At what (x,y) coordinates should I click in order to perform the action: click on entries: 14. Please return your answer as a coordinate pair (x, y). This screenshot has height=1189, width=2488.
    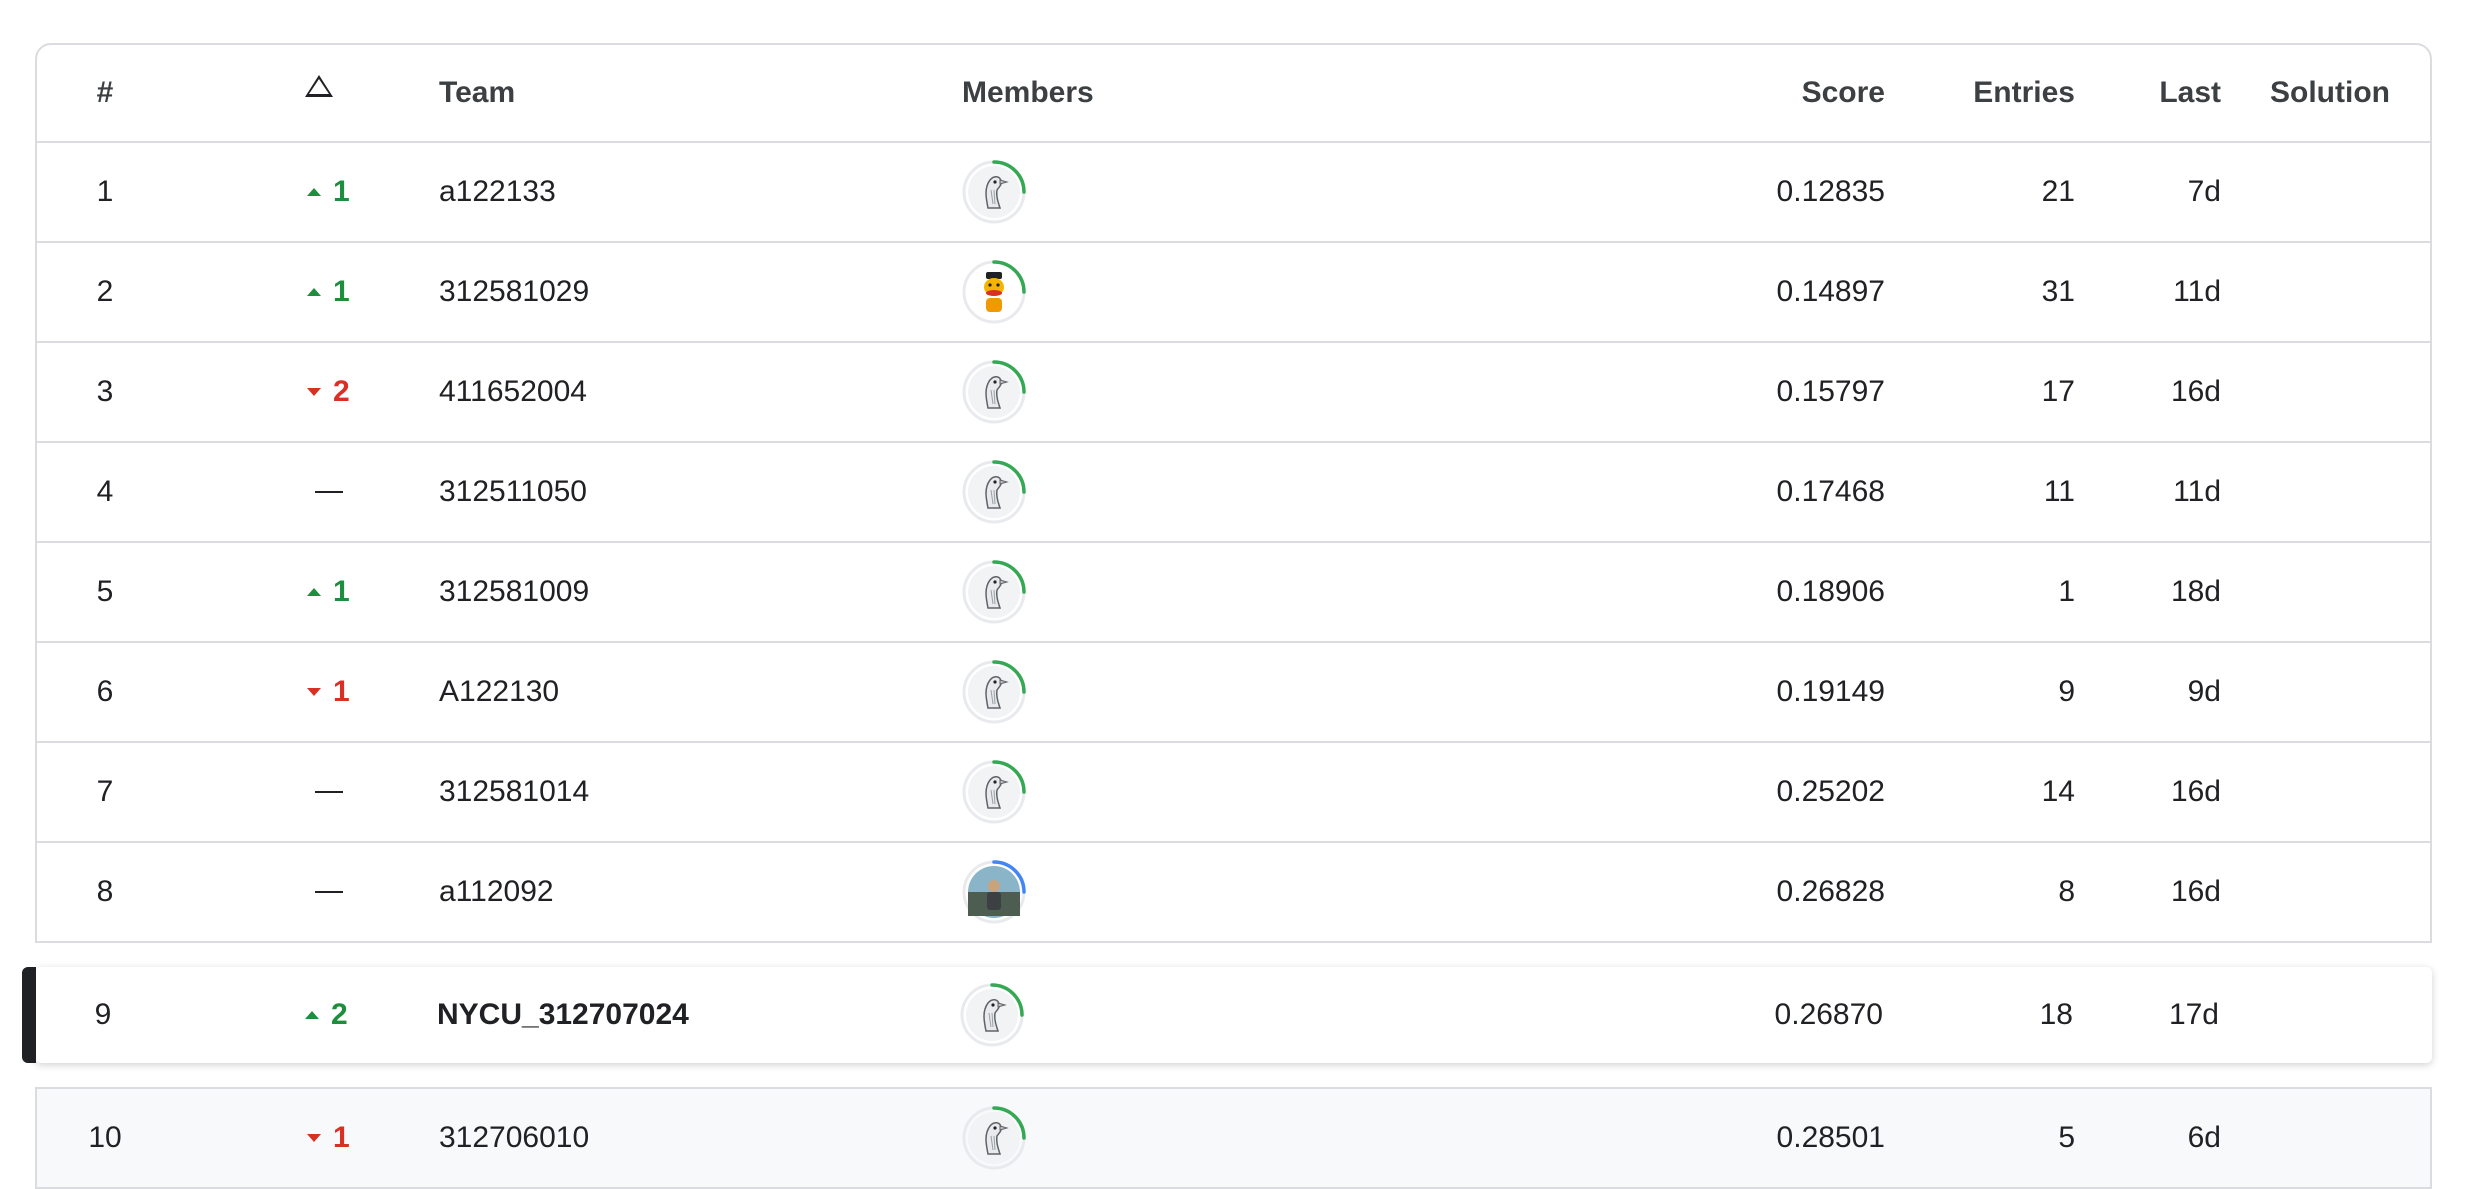
    Looking at the image, I should click on (2058, 791).